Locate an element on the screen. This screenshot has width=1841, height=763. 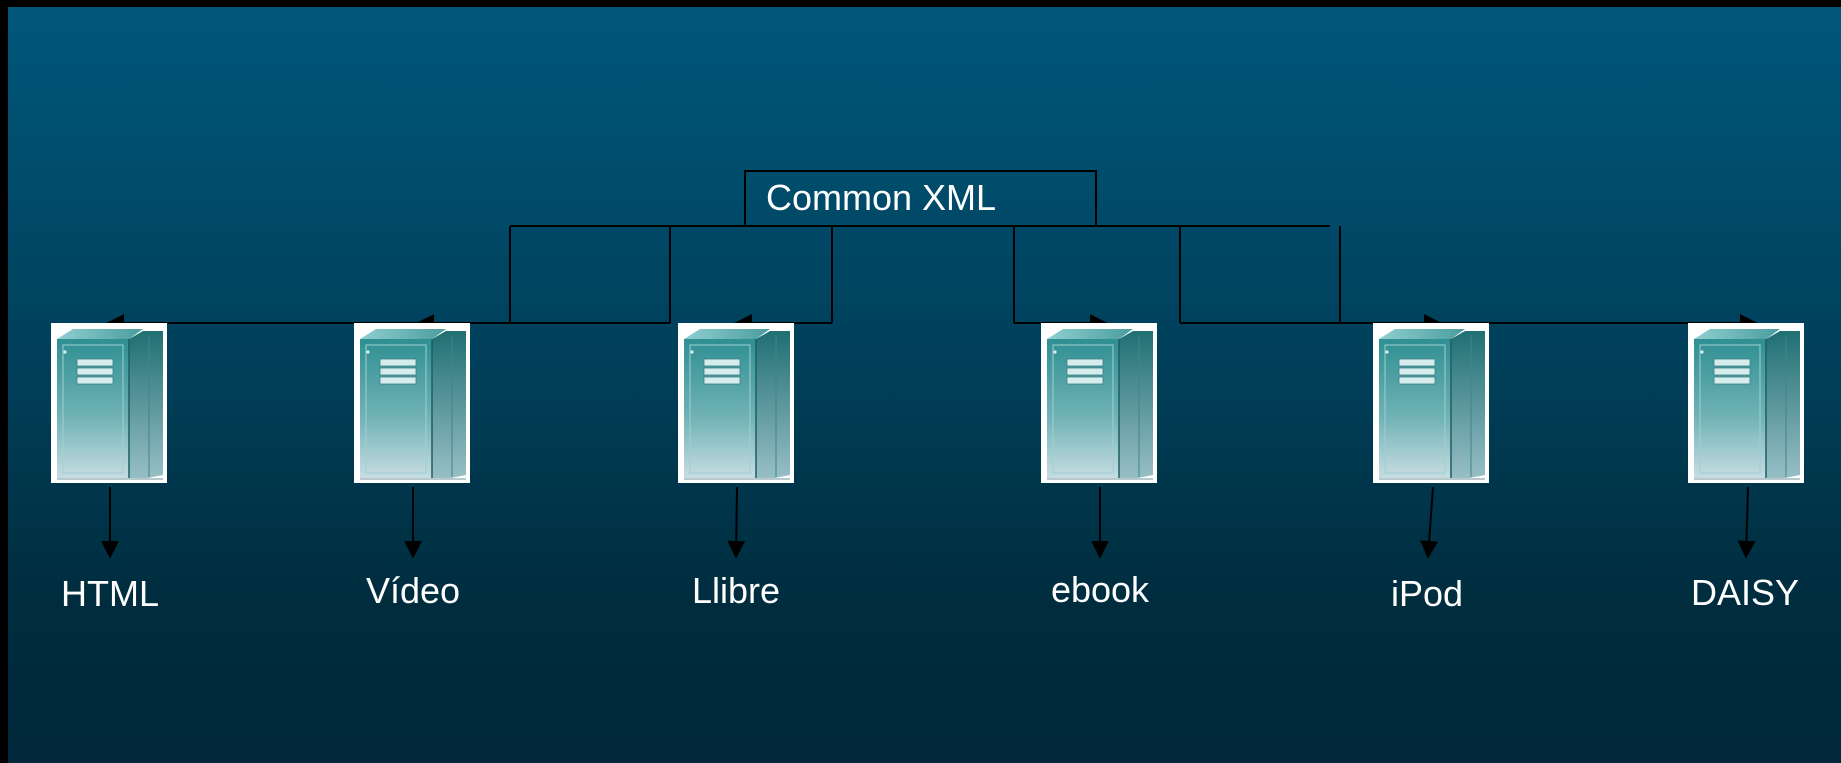
output-label-daisy: DAISY is located at coordinates (1745, 592).